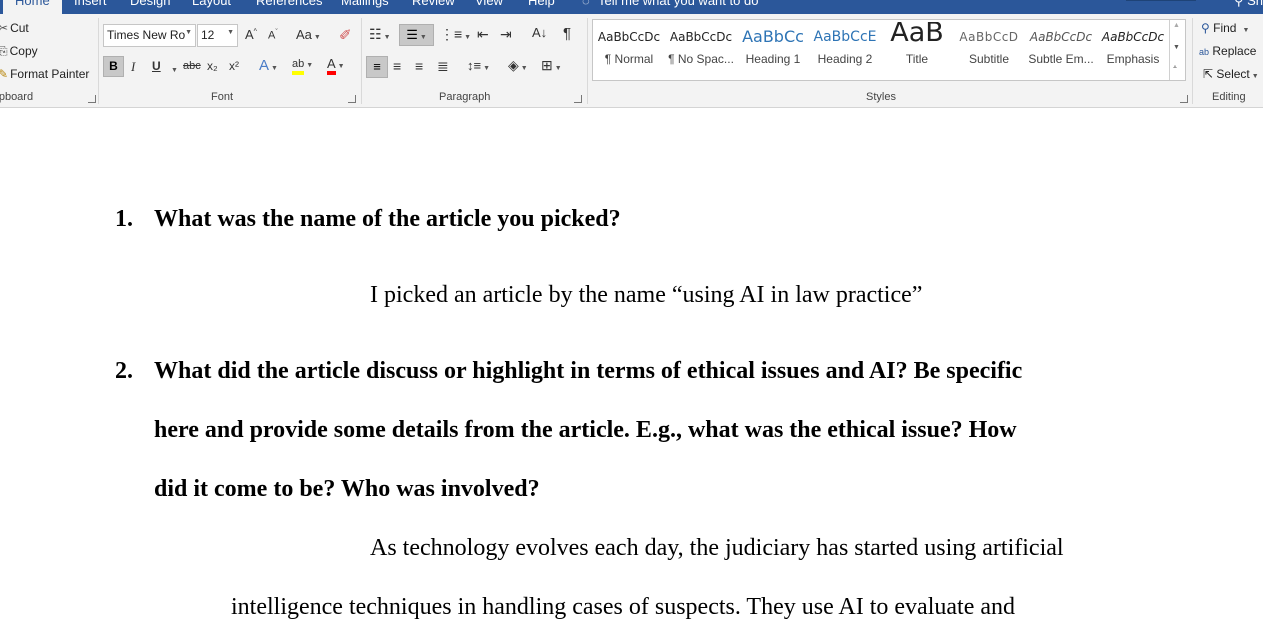  What do you see at coordinates (513, 65) in the screenshot?
I see `paint-bucket-icon: ◈` at bounding box center [513, 65].